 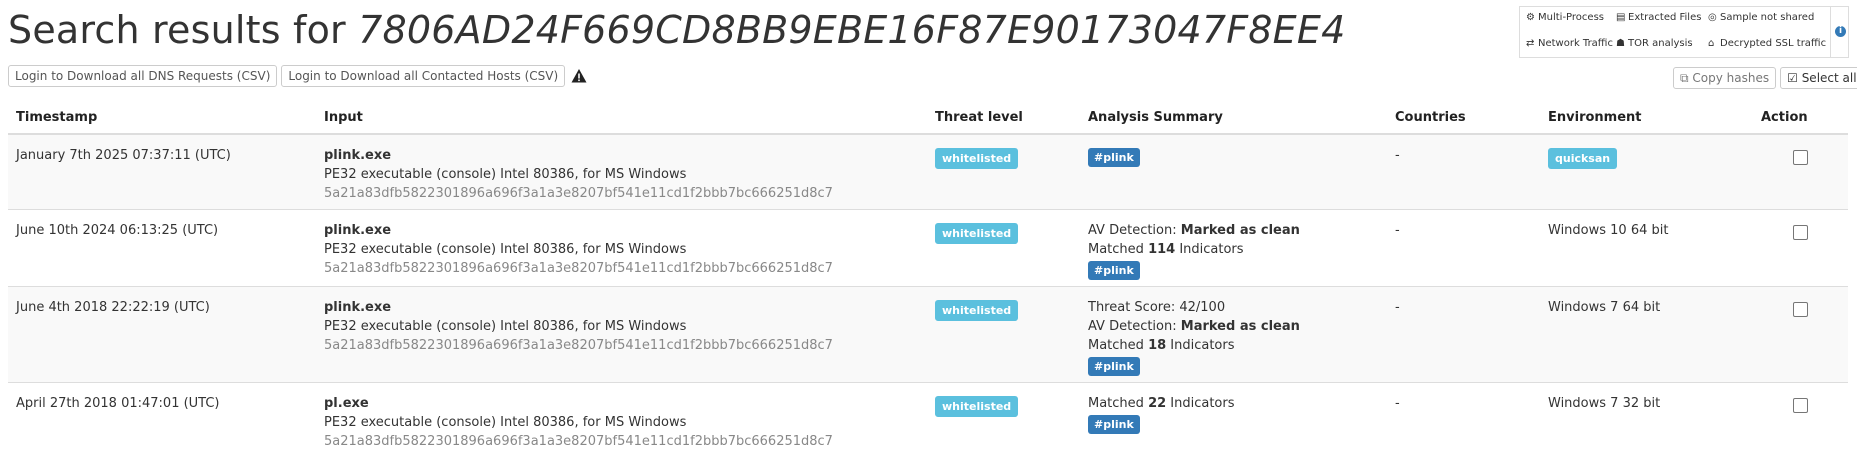 What do you see at coordinates (1233, 419) in the screenshot?
I see `cell-analysis-summary: Matched 22 Indicators #plink` at bounding box center [1233, 419].